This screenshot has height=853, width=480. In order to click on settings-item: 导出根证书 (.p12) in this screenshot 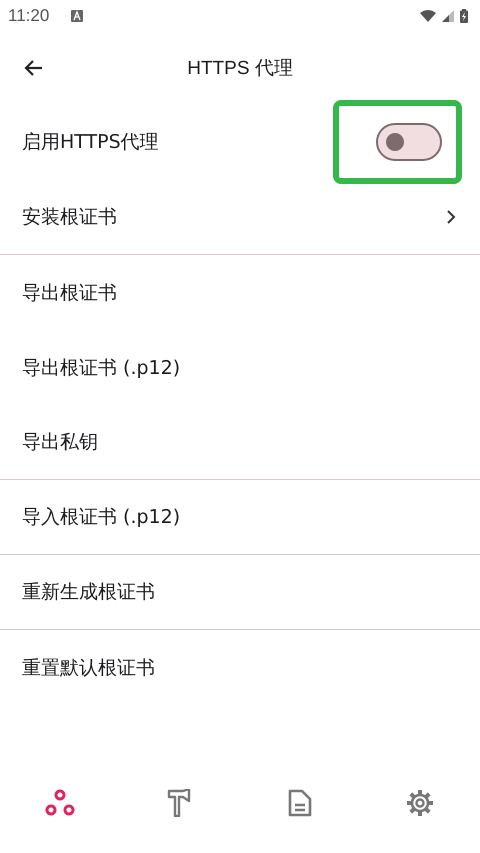, I will do `click(240, 367)`.